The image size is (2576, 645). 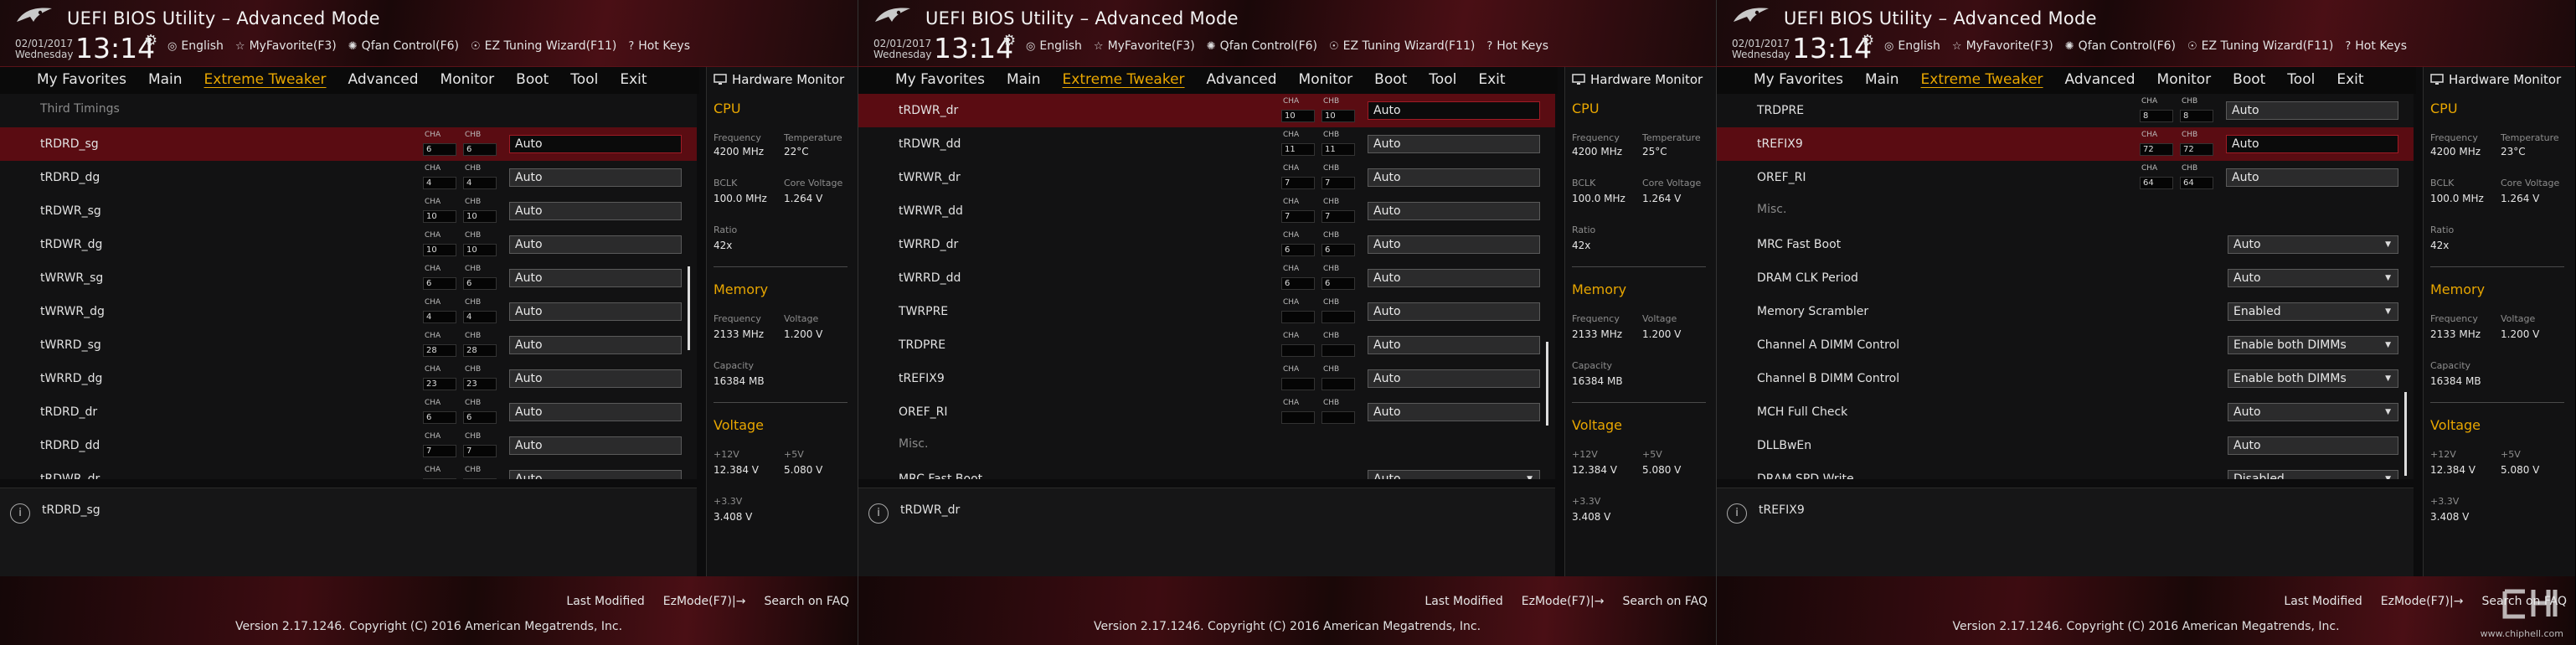 What do you see at coordinates (2065, 110) in the screenshot?
I see `setting-row: TRDPRE CHA 8 CHB 8 Auto` at bounding box center [2065, 110].